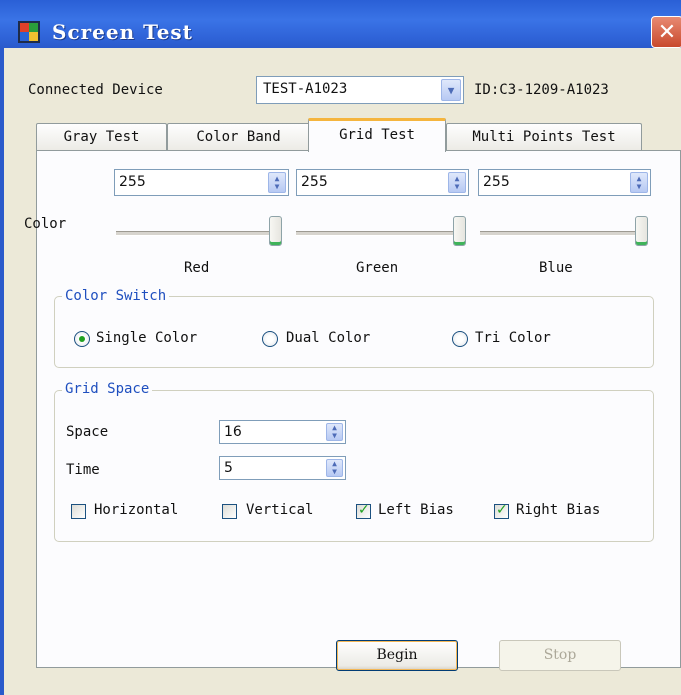  I want to click on begin-button-label: Begin, so click(397, 655).